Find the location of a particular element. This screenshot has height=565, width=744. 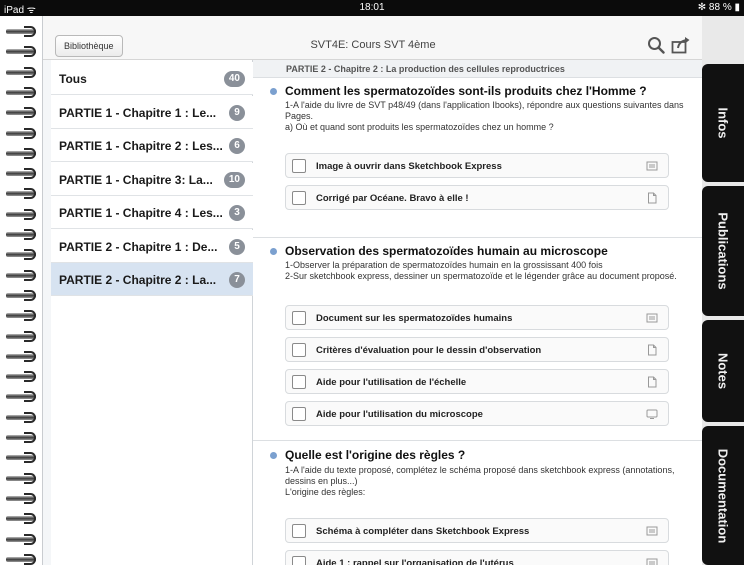

search-icon is located at coordinates (656, 45).